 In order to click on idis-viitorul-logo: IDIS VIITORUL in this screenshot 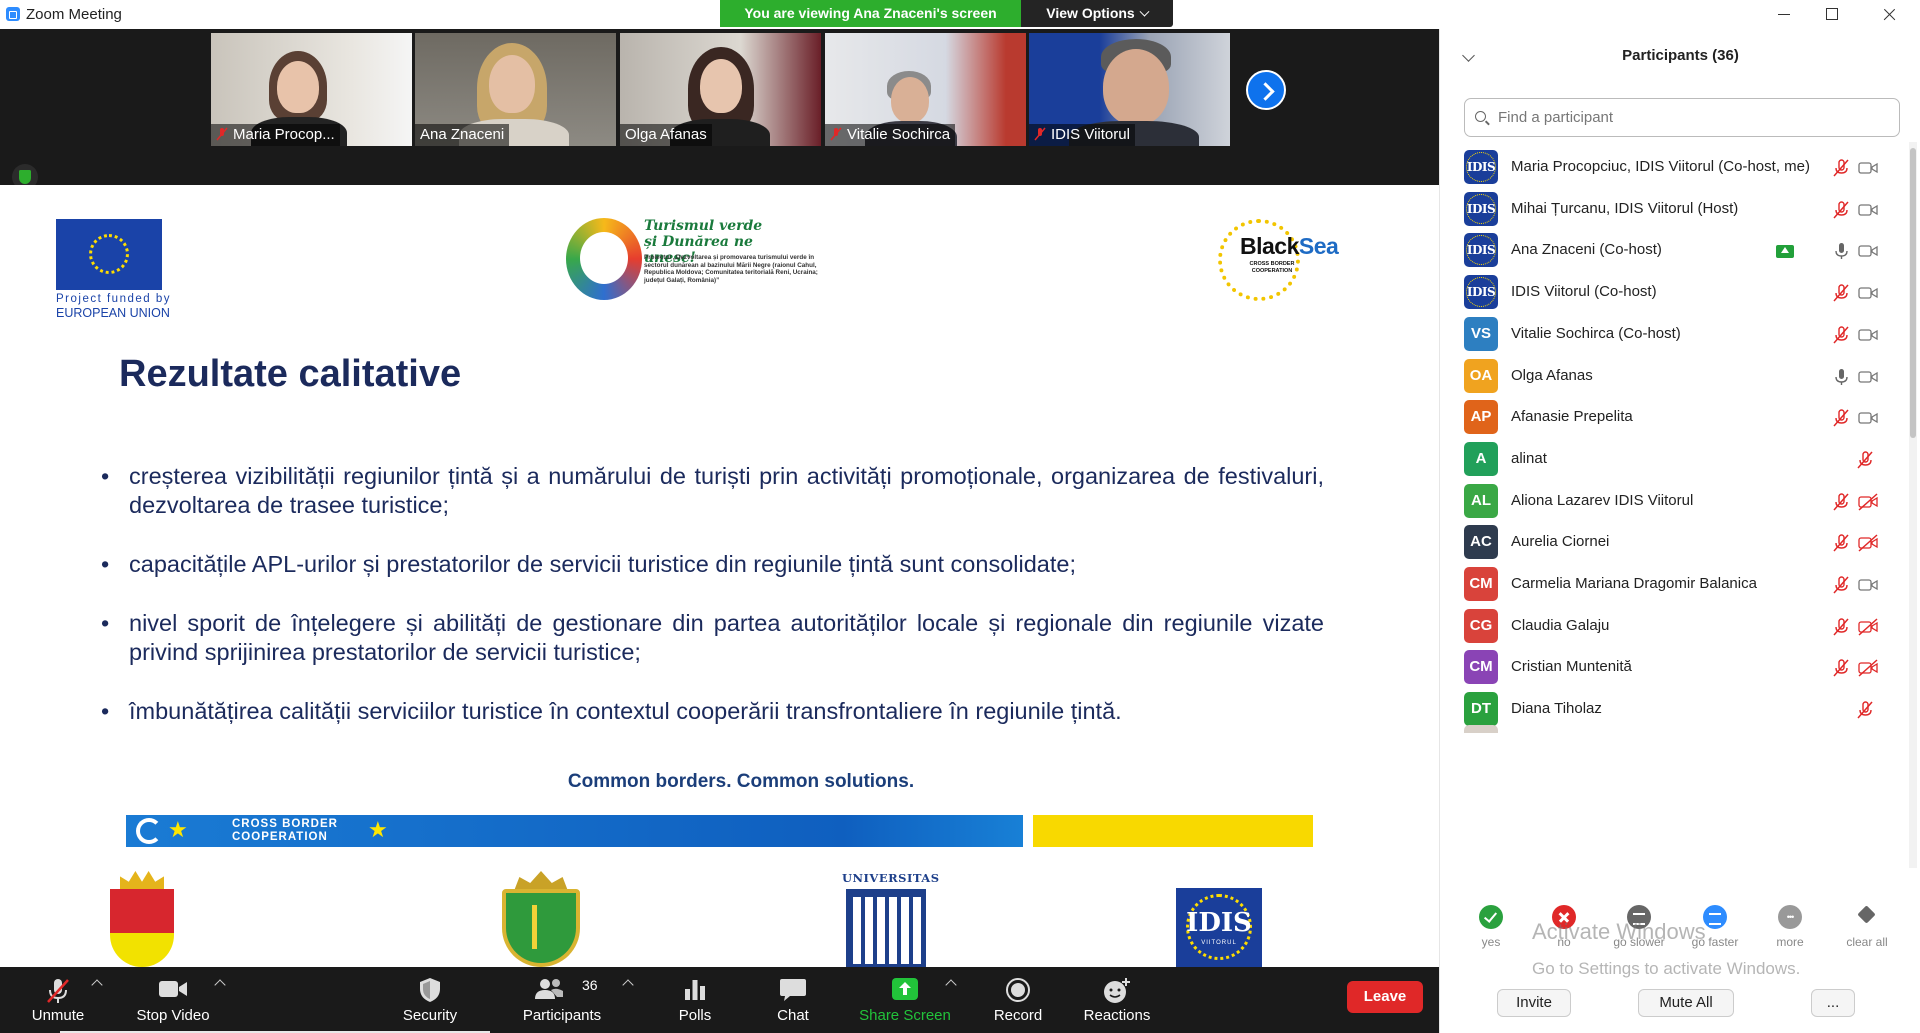, I will do `click(1219, 927)`.